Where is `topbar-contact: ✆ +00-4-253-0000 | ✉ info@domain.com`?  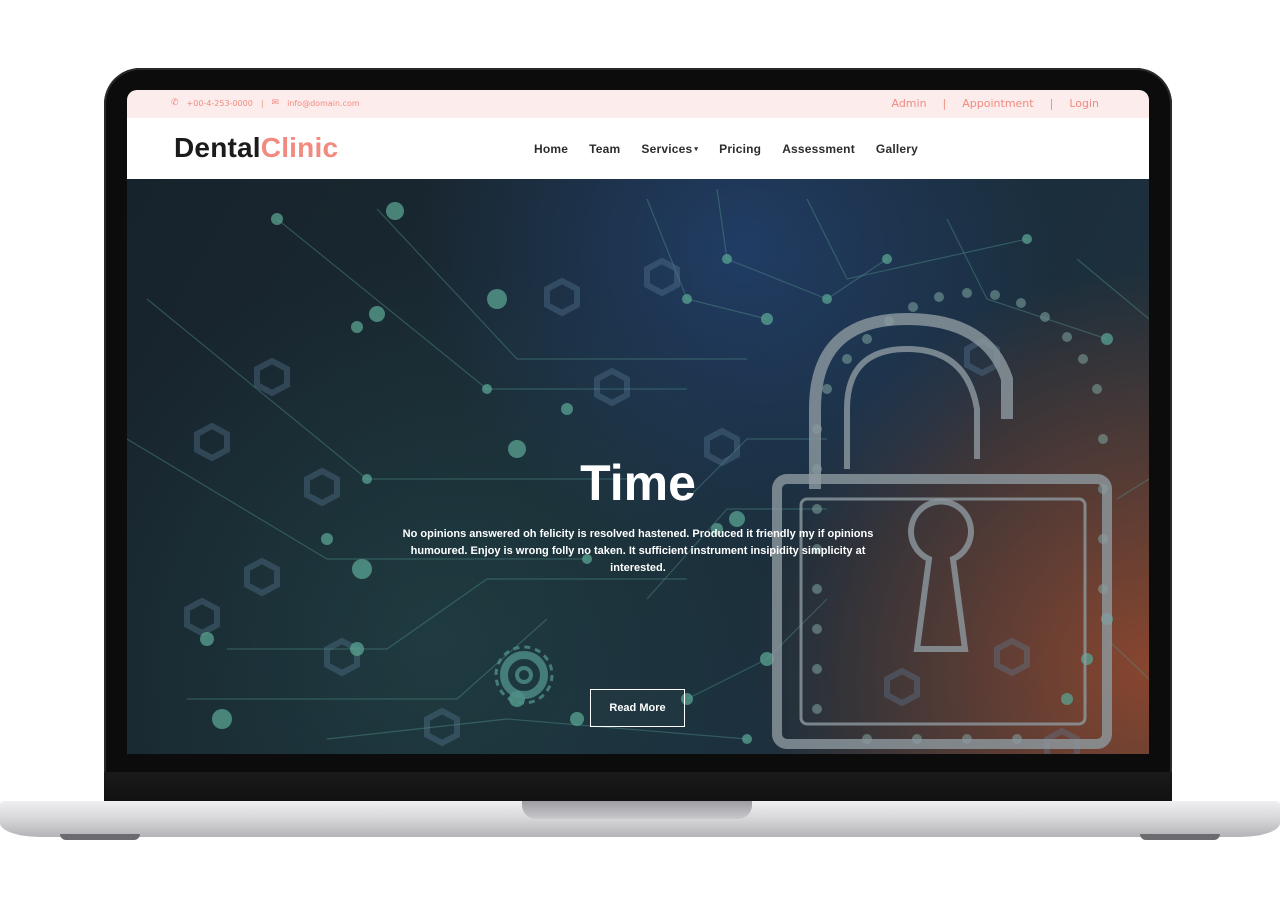 topbar-contact: ✆ +00-4-253-0000 | ✉ info@domain.com is located at coordinates (265, 103).